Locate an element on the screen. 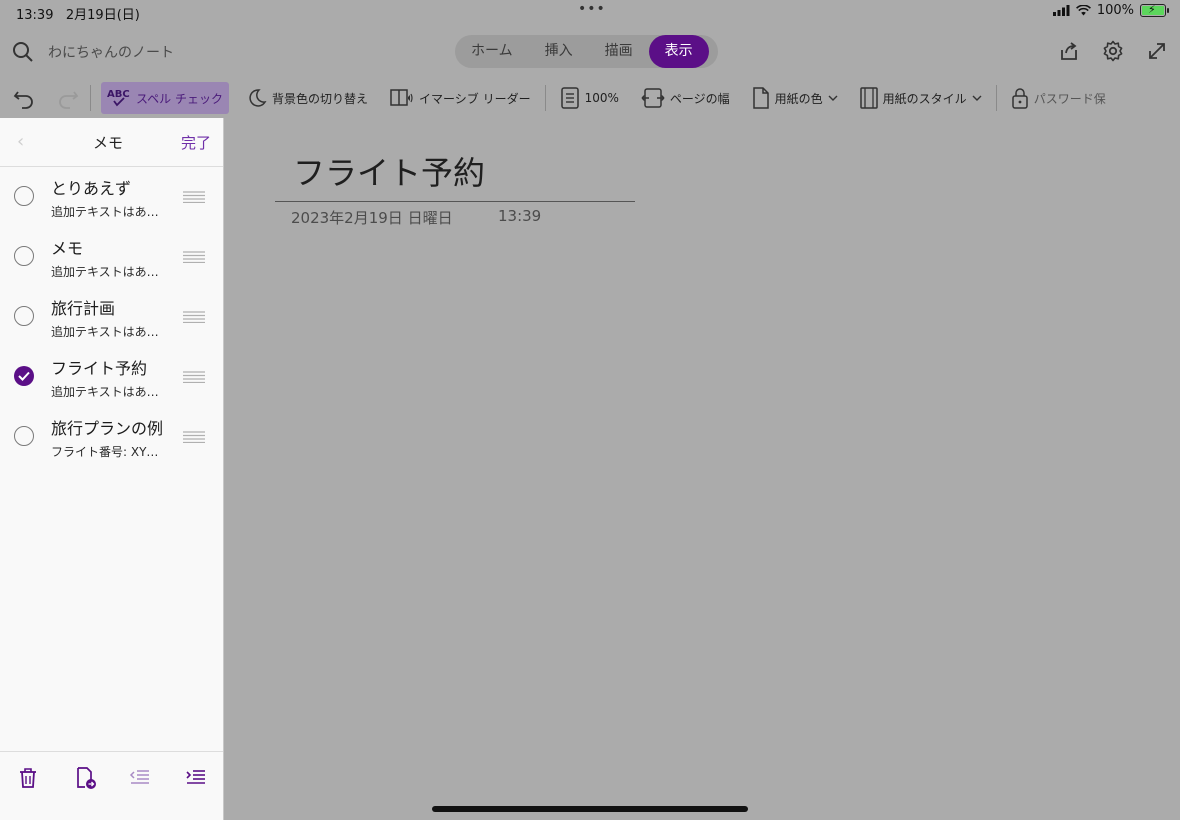 This screenshot has width=1180, height=820. panel-header: ‹ メモ 完了 is located at coordinates (111, 142).